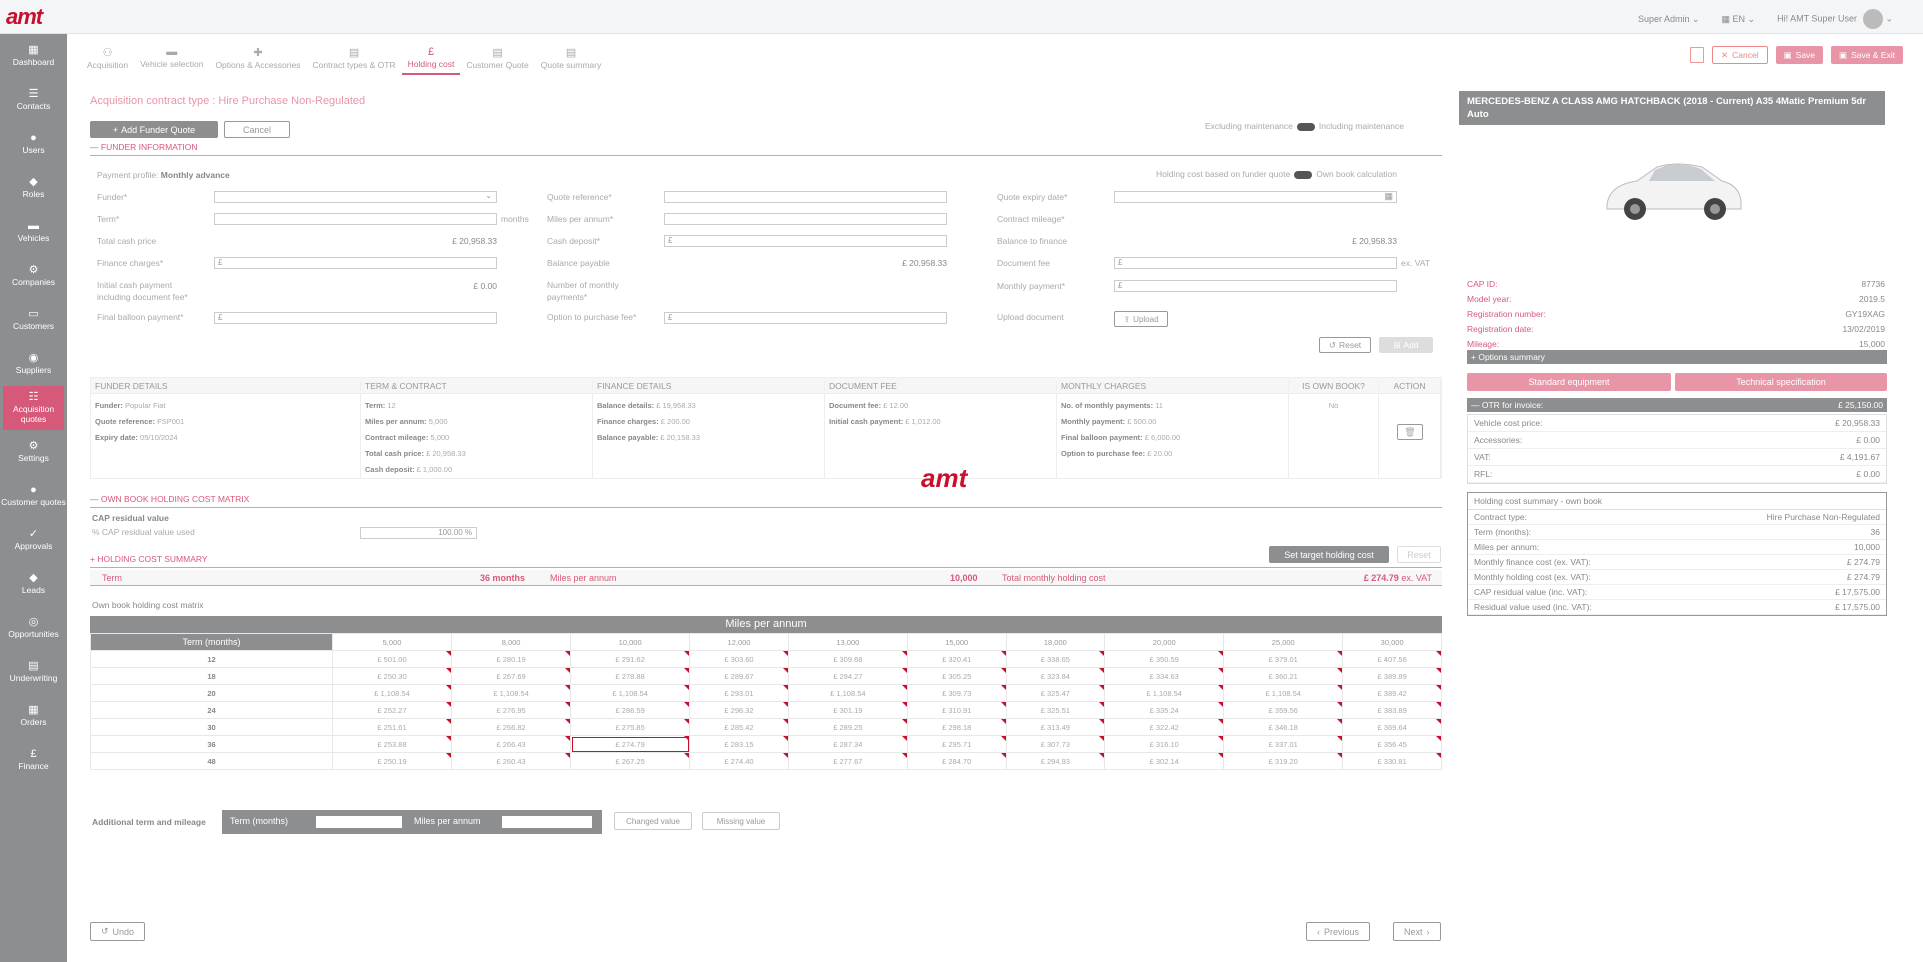 The image size is (1923, 962). Describe the element at coordinates (1406, 345) in the screenshot. I see `add-button: ⊞ Add` at that location.